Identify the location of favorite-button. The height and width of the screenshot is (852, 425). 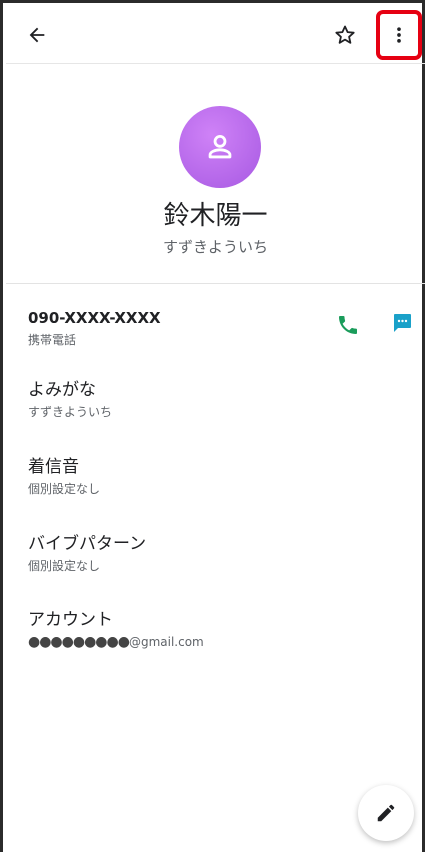
(345, 35).